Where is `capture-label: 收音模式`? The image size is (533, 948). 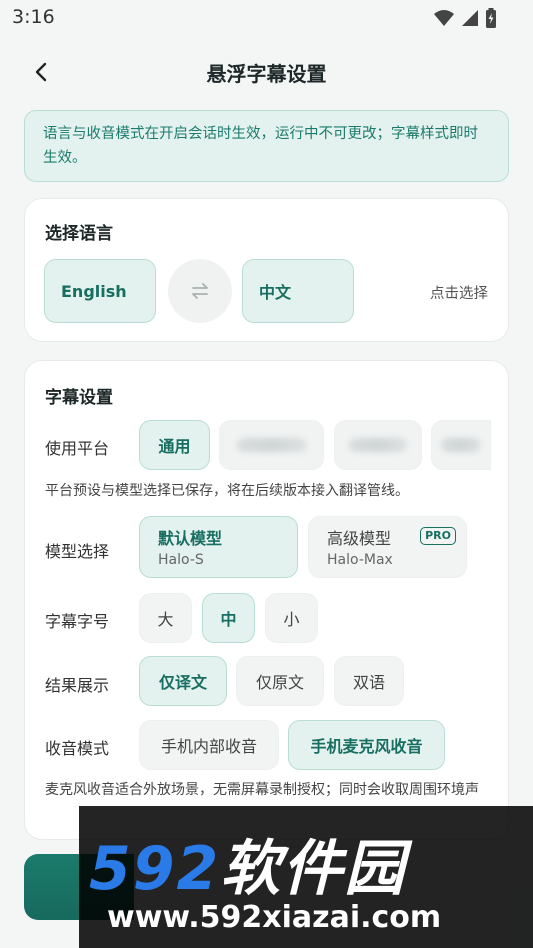 capture-label: 收音模式 is located at coordinates (77, 748).